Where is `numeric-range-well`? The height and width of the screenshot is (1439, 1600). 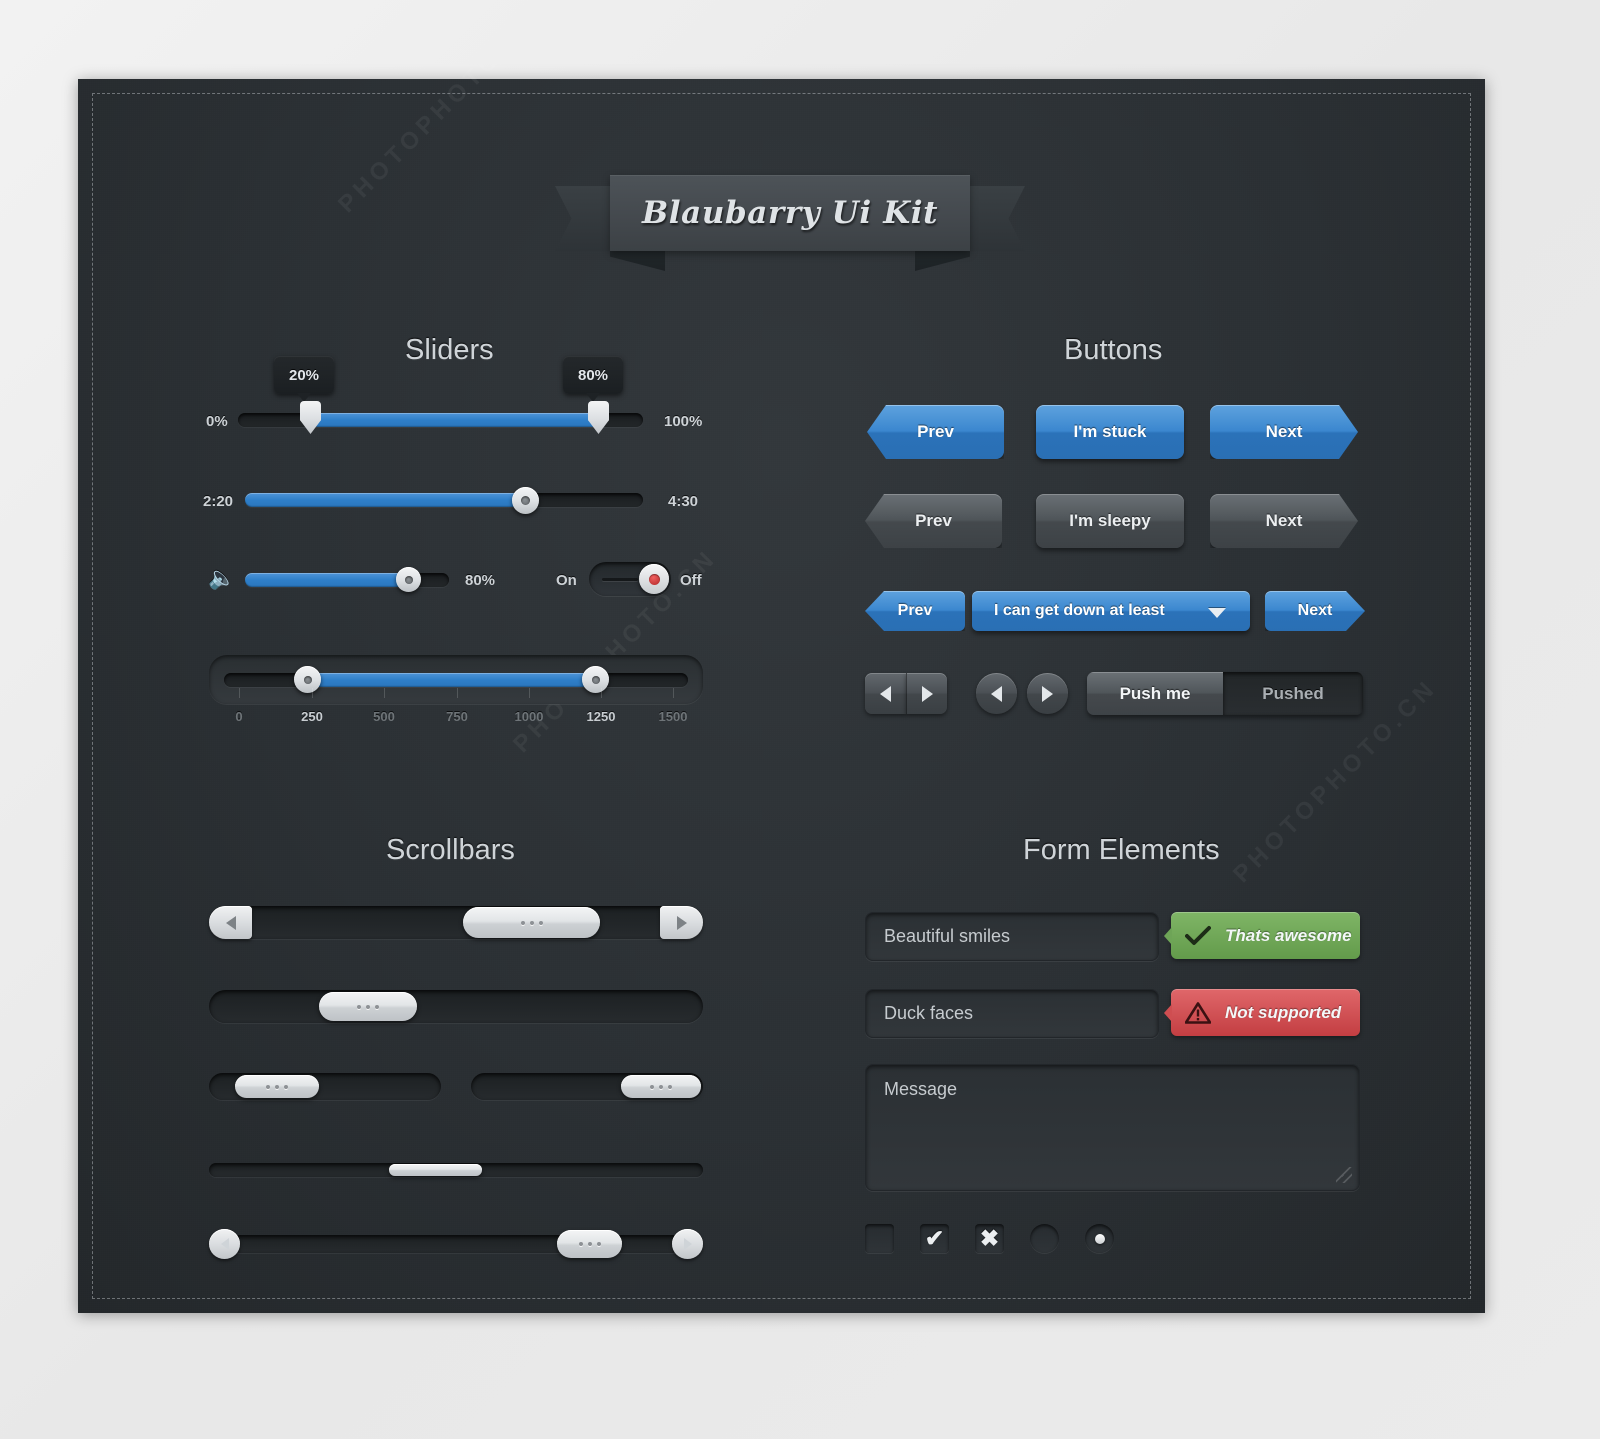
numeric-range-well is located at coordinates (456, 679).